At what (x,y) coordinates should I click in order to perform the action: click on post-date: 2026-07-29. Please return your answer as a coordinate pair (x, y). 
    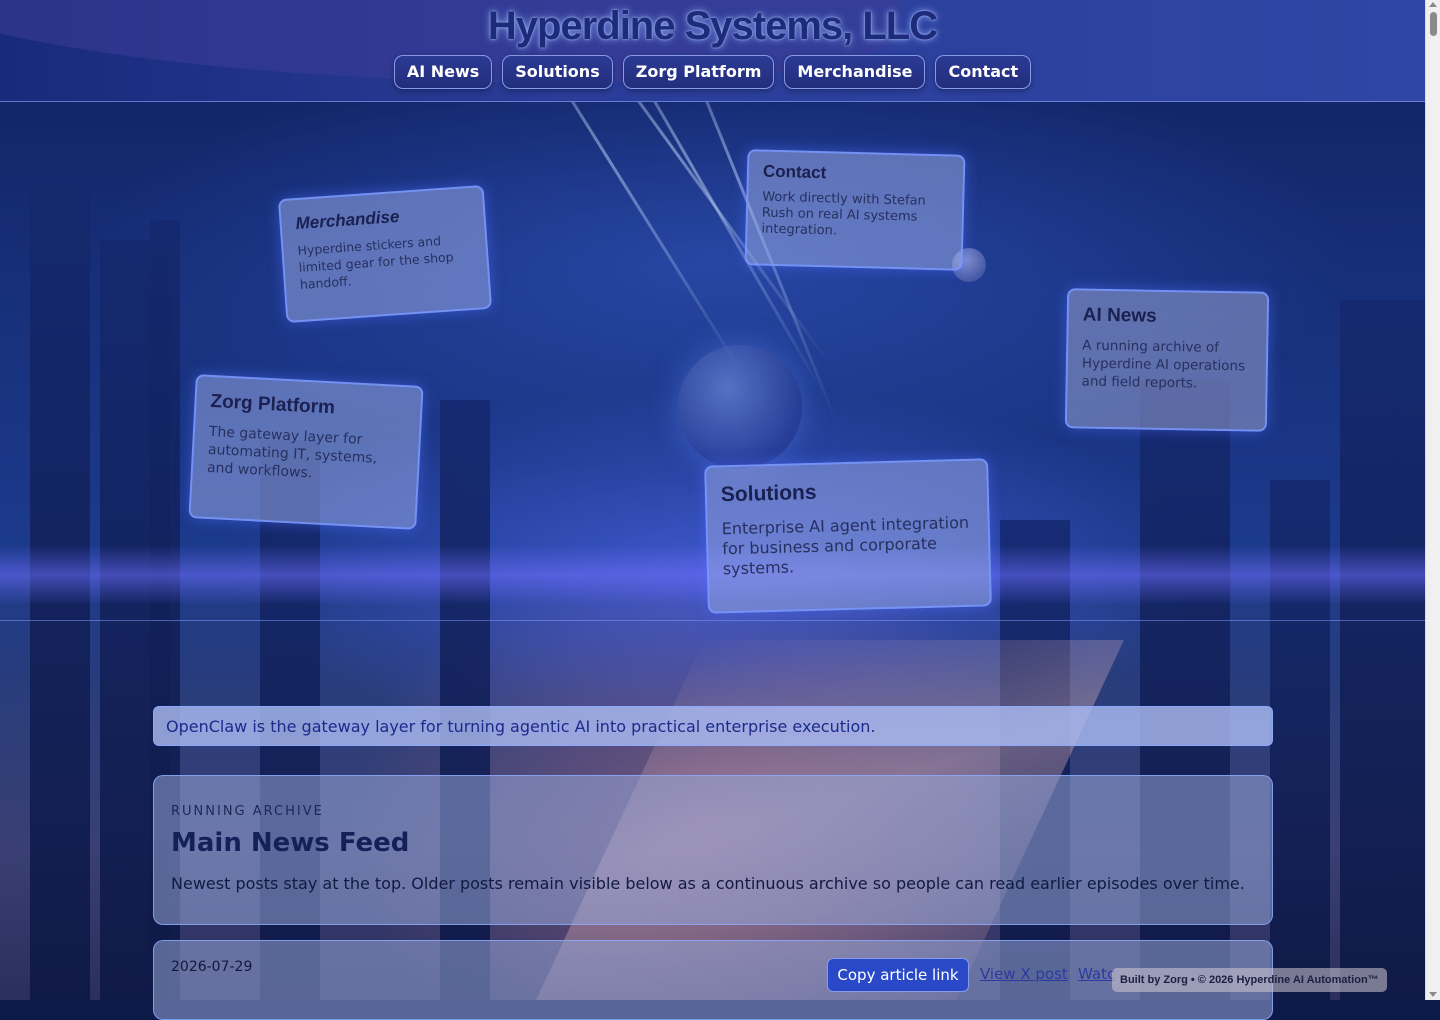
    Looking at the image, I should click on (212, 967).